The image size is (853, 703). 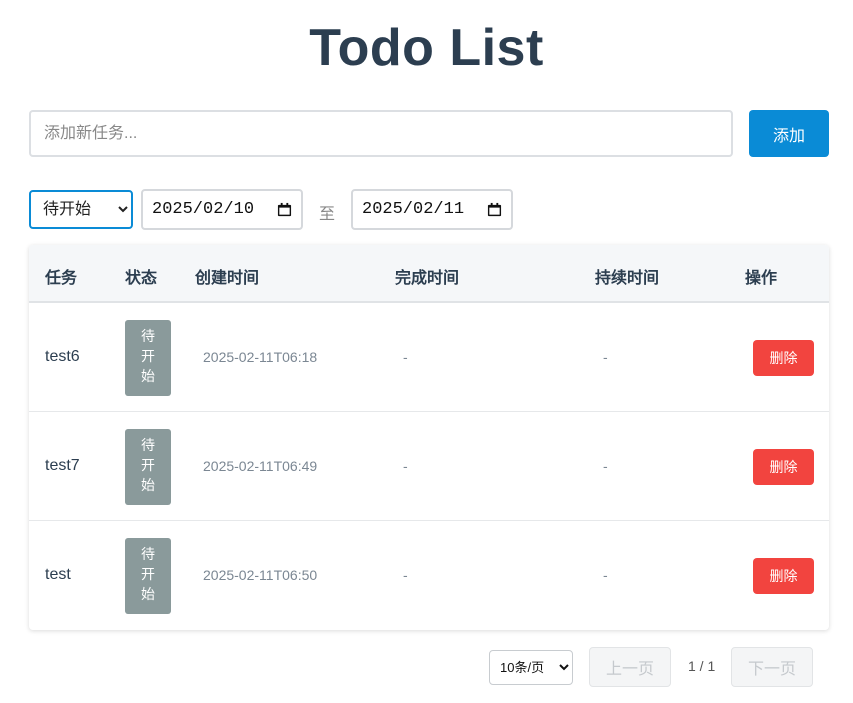 What do you see at coordinates (81, 209) in the screenshot?
I see `status-filter-select: 待开始` at bounding box center [81, 209].